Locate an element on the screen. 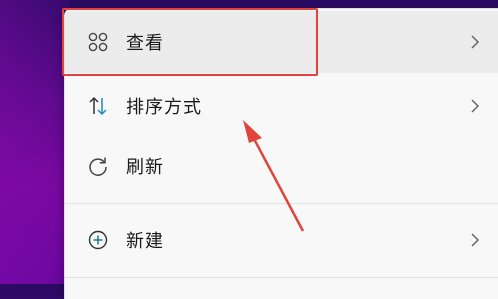 The height and width of the screenshot is (299, 498). refresh-icon is located at coordinates (98, 166).